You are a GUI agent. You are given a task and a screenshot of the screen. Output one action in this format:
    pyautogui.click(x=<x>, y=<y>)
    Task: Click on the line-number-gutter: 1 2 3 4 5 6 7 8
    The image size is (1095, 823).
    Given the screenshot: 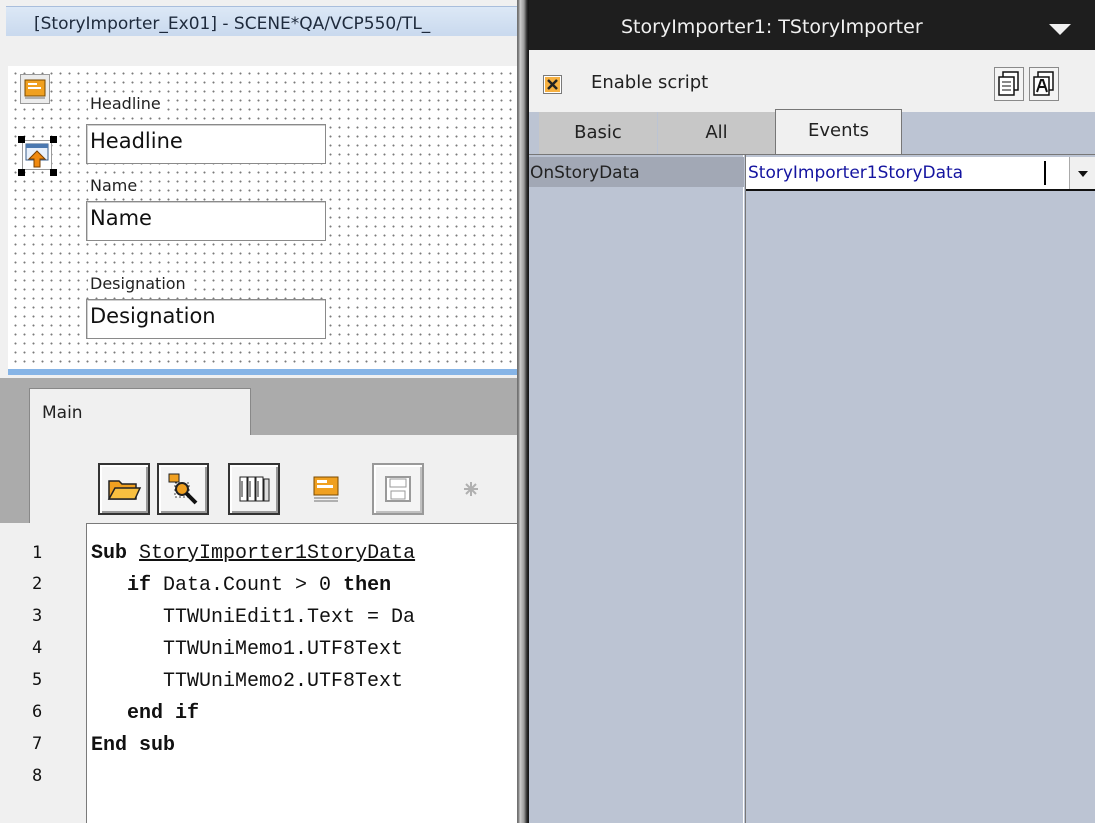 What is the action you would take?
    pyautogui.click(x=42, y=673)
    